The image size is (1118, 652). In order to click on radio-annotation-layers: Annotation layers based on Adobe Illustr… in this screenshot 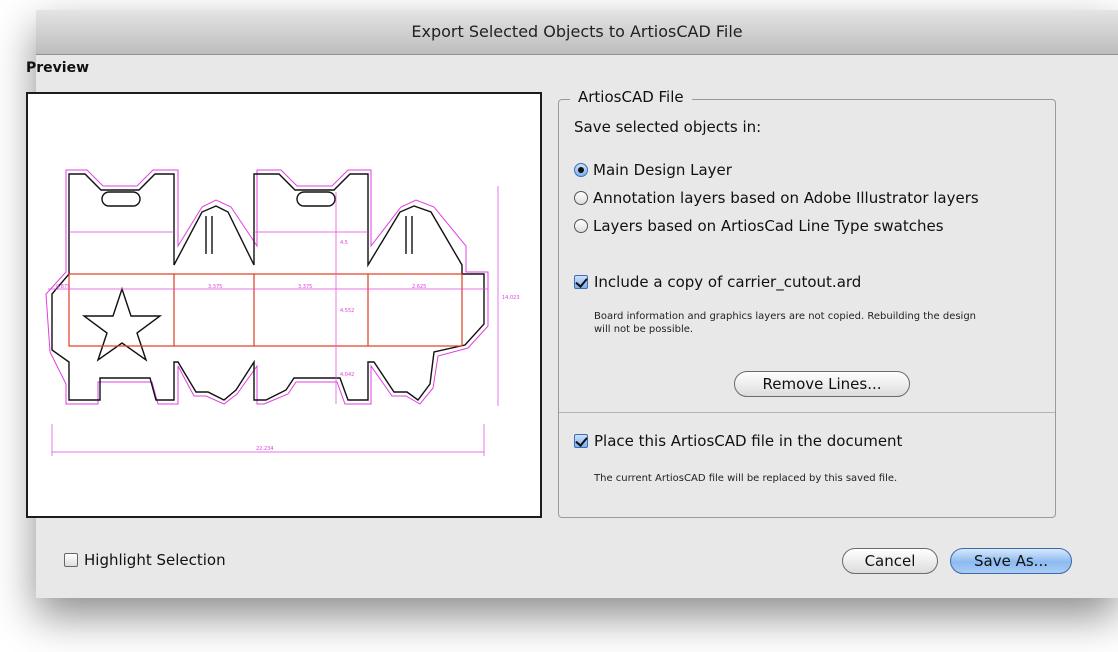, I will do `click(776, 198)`.